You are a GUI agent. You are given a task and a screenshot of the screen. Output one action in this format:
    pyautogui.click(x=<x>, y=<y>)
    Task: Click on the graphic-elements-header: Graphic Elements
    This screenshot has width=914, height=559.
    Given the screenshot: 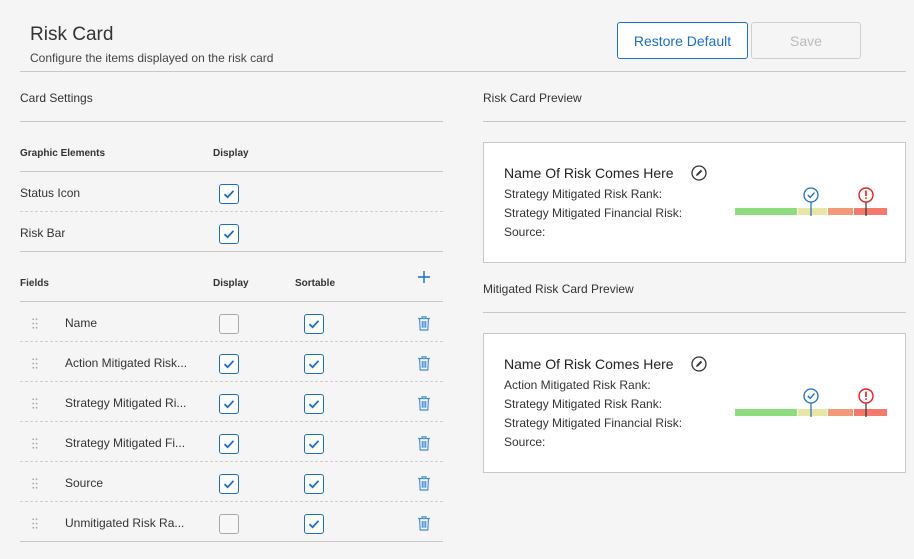 What is the action you would take?
    pyautogui.click(x=63, y=153)
    